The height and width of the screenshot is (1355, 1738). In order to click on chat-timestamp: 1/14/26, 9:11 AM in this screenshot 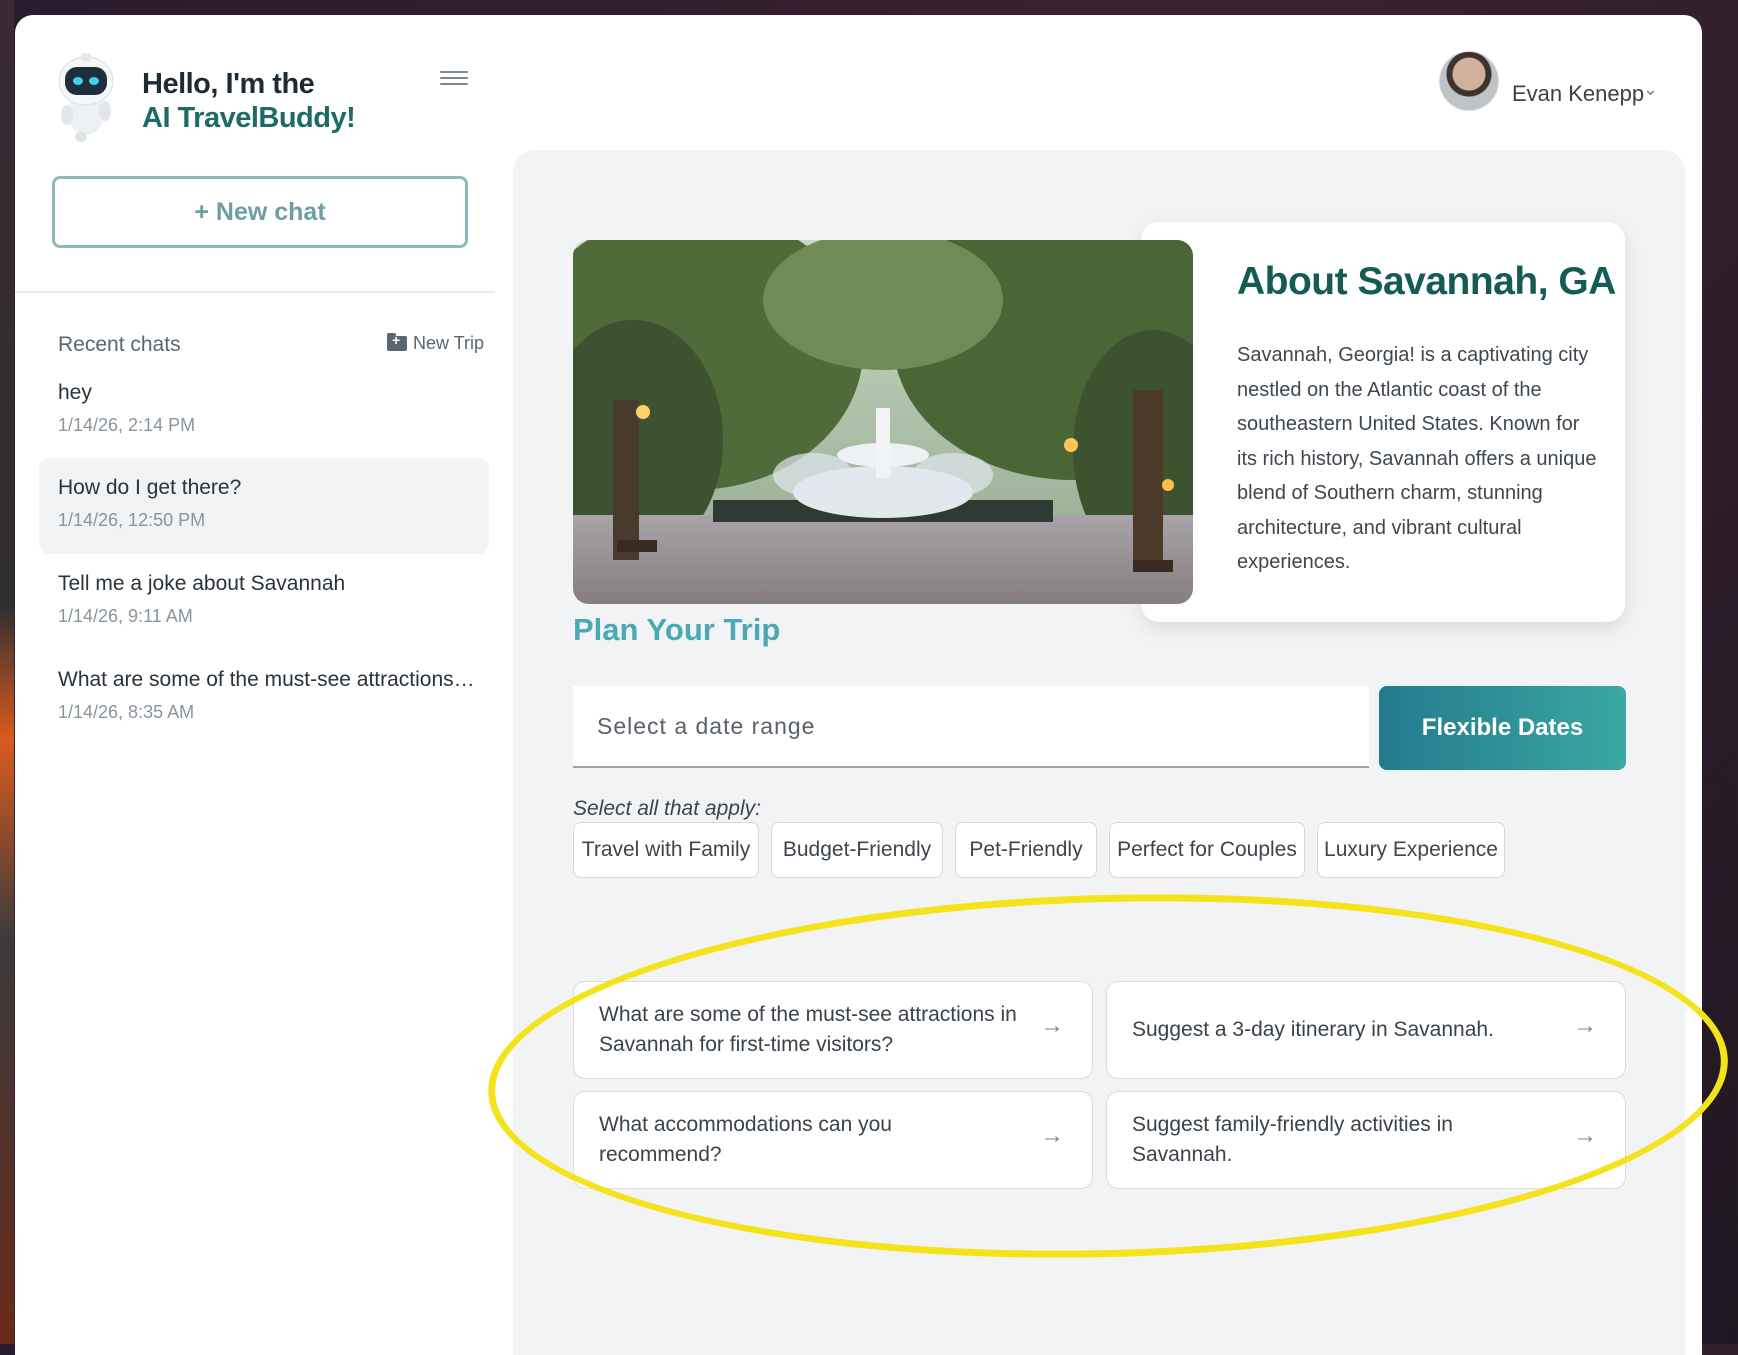, I will do `click(125, 616)`.